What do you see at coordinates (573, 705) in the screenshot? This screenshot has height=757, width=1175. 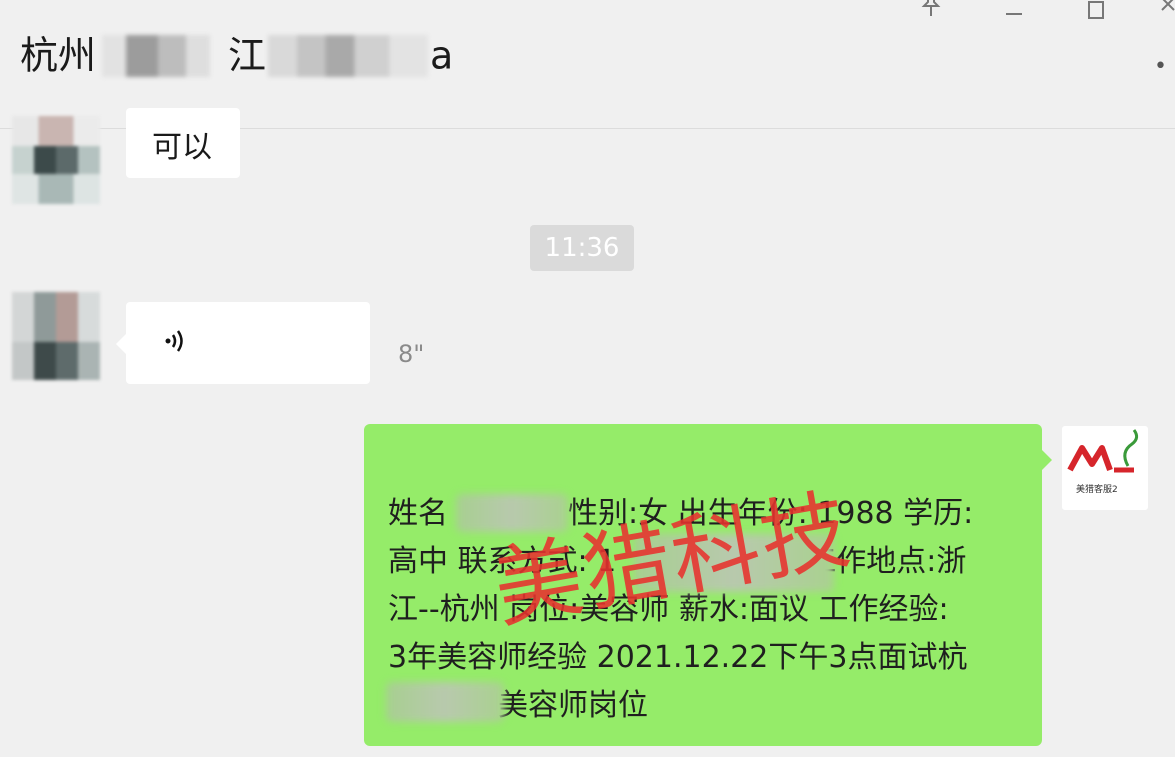 I see `message-line-part: 美容师岗位` at bounding box center [573, 705].